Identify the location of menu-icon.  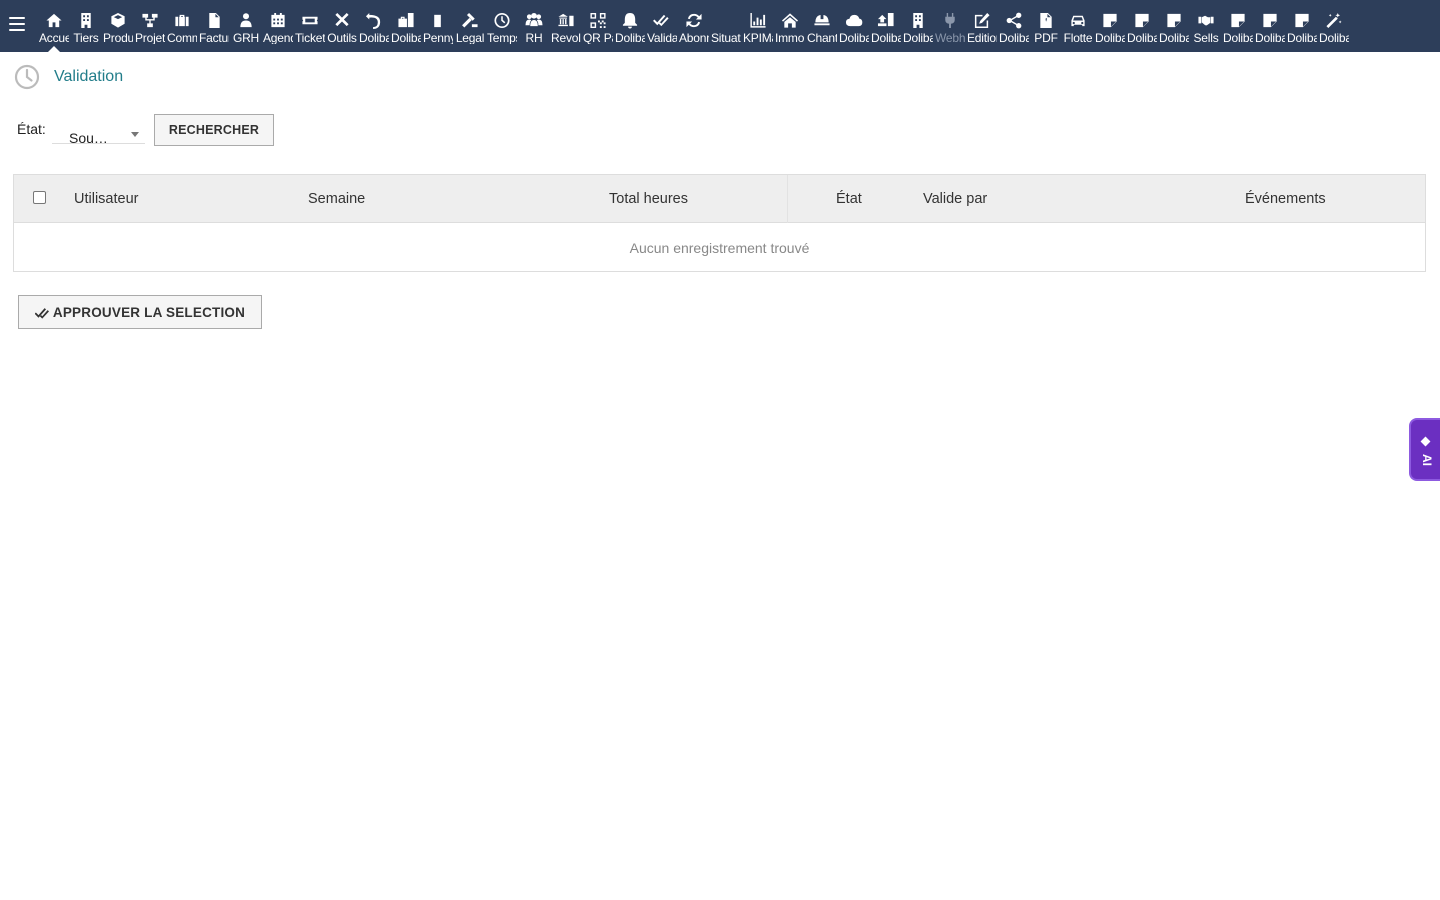
(17, 24).